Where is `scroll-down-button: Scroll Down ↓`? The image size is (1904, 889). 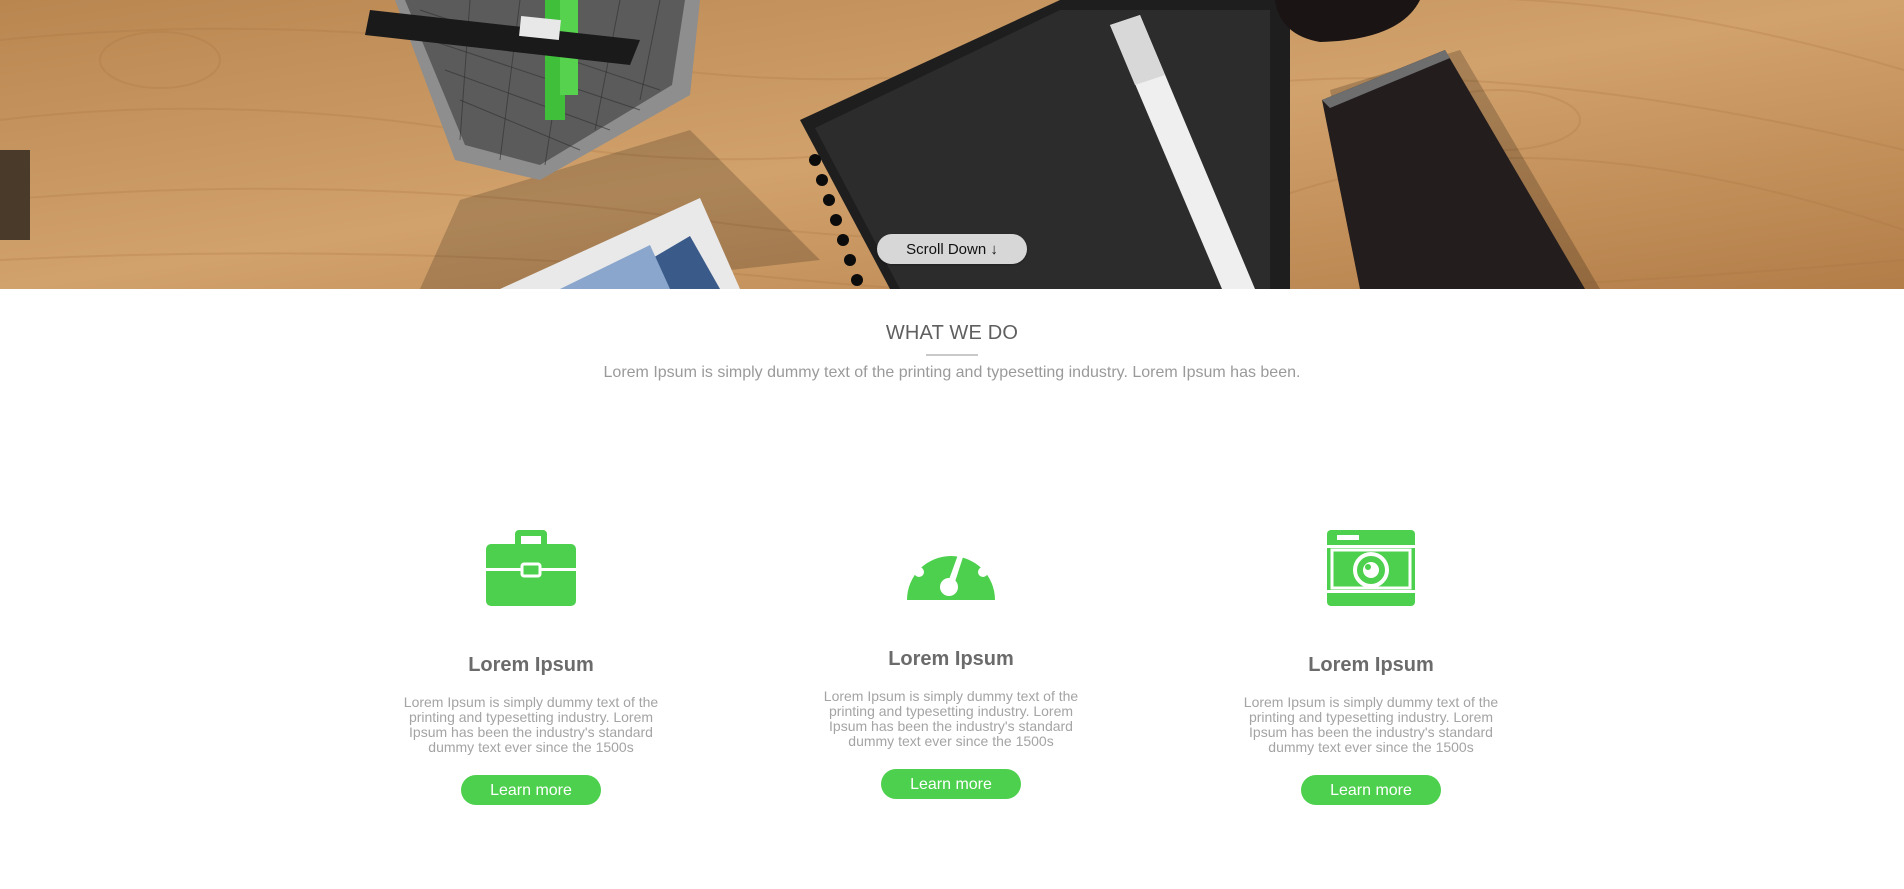
scroll-down-button: Scroll Down ↓ is located at coordinates (952, 249).